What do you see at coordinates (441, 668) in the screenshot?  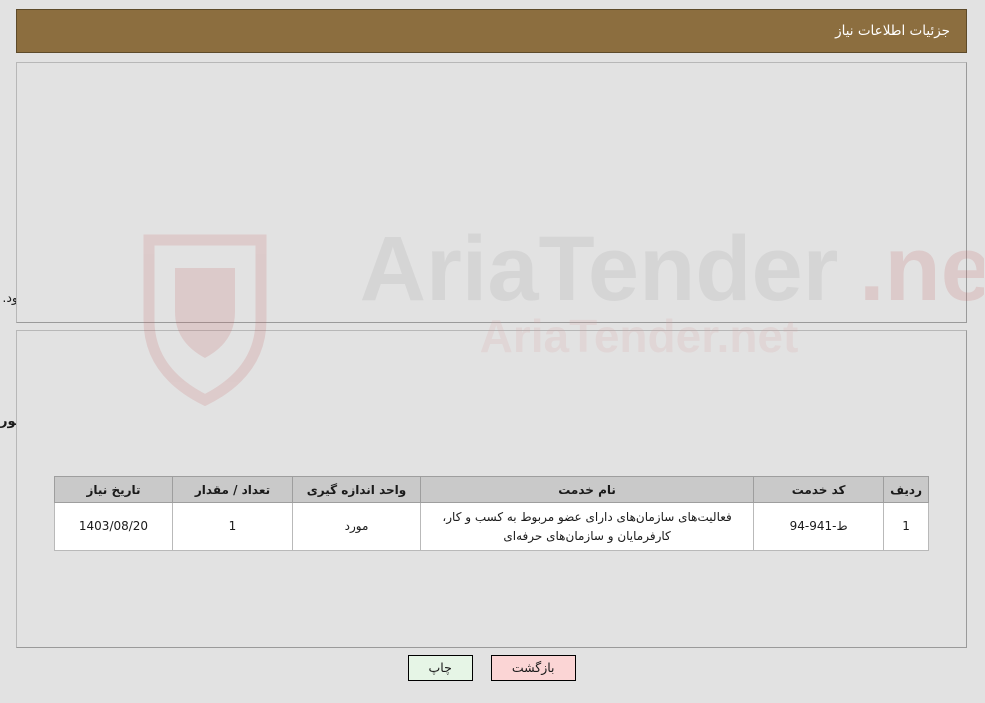 I see `print-button: چاپ` at bounding box center [441, 668].